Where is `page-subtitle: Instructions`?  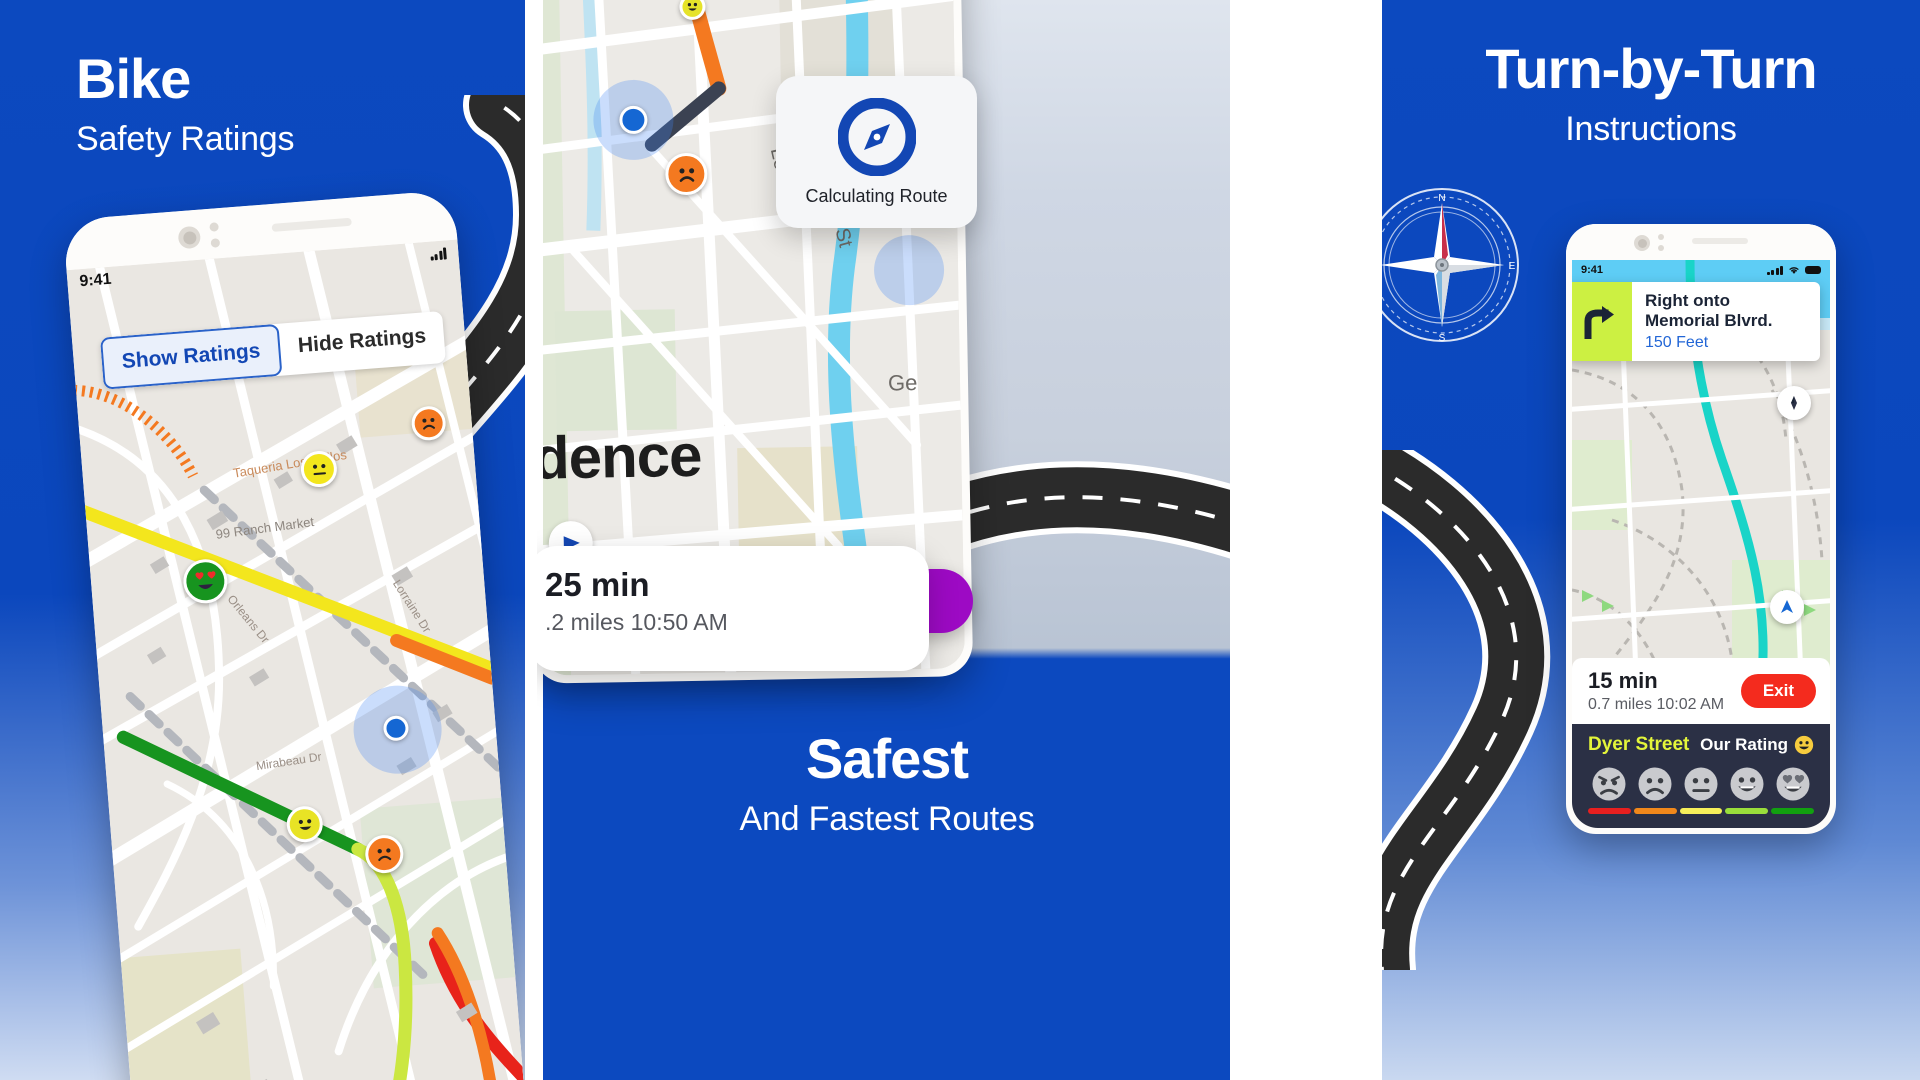
page-subtitle: Instructions is located at coordinates (1651, 128).